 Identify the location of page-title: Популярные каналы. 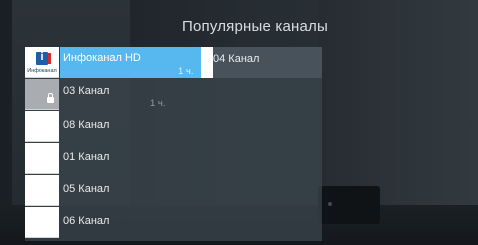
(254, 26).